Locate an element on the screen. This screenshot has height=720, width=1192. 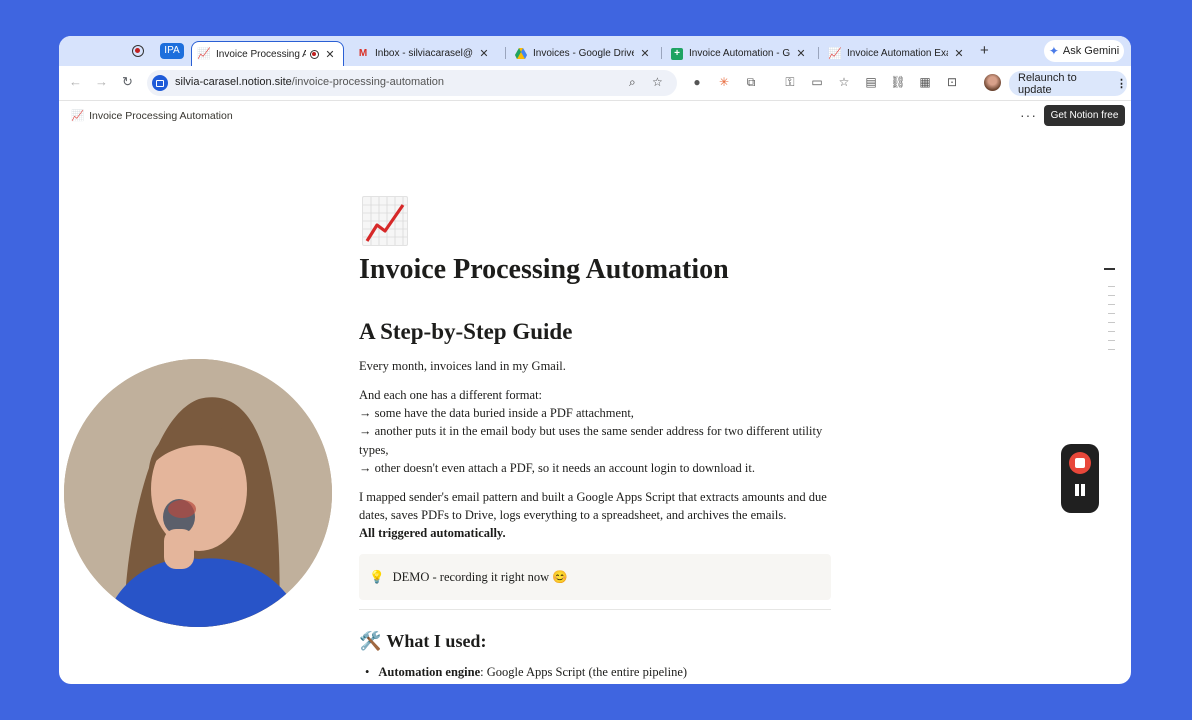
zoom-search-icon: ⌕ is located at coordinates (632, 82).